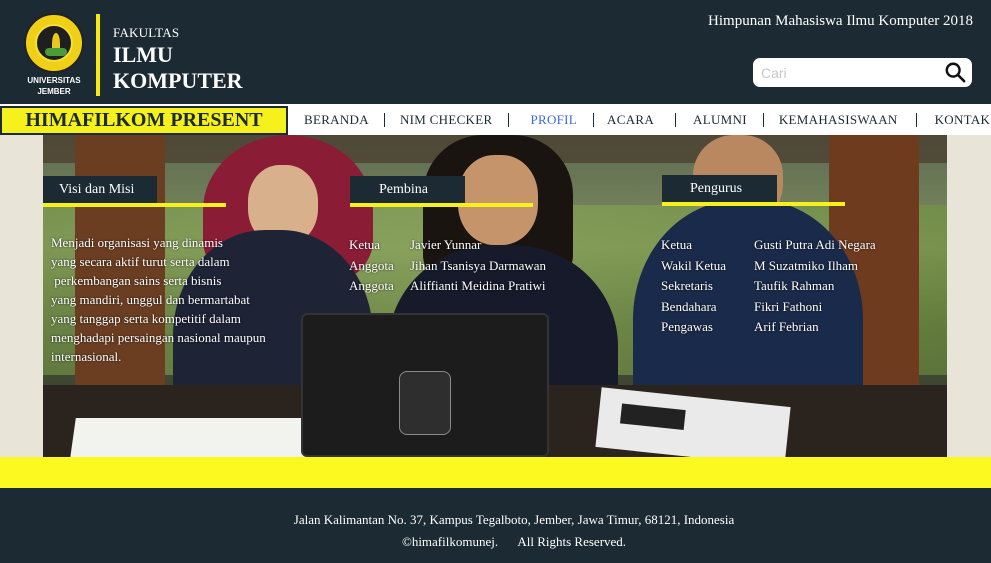 This screenshot has width=991, height=563. I want to click on university-logo: UNIVERSITAS JEMBER, so click(54, 55).